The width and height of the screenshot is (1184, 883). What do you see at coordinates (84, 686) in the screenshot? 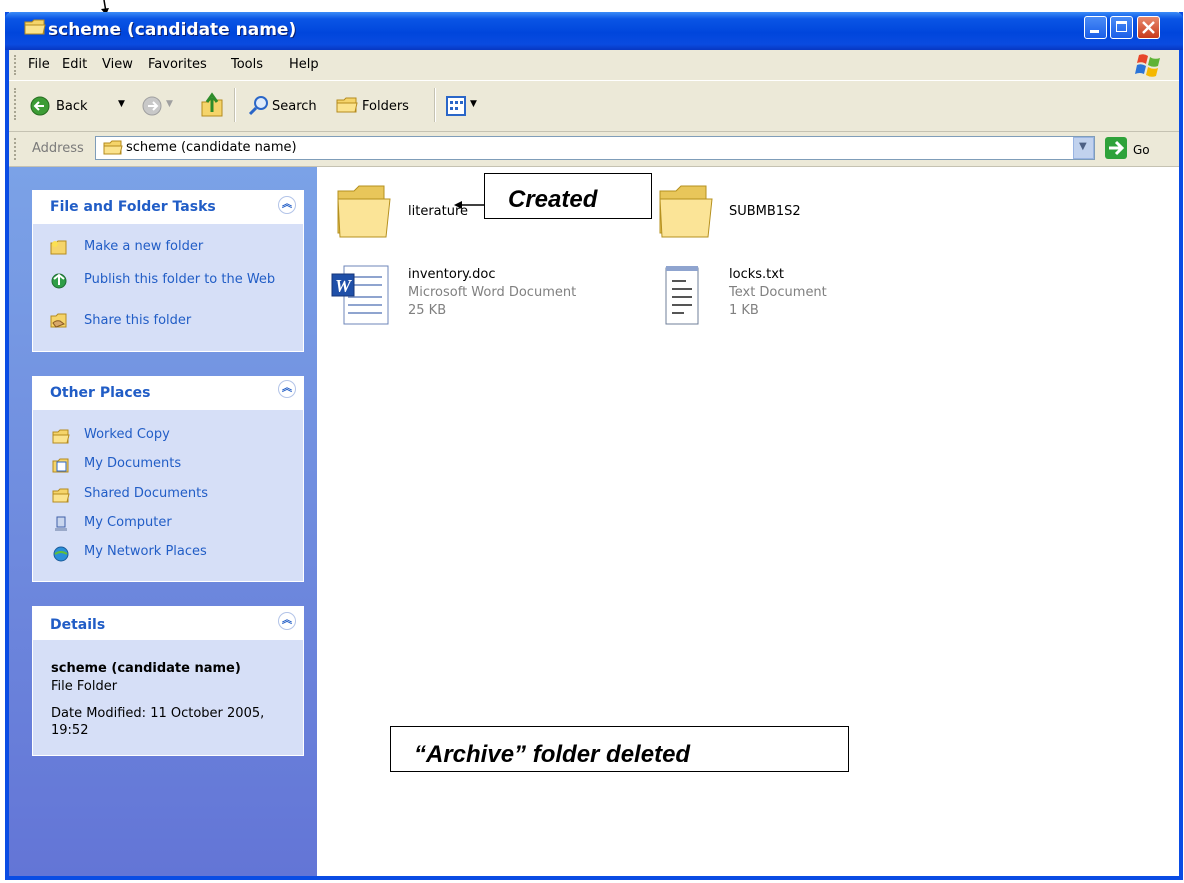
I see `details-type: File Folder` at bounding box center [84, 686].